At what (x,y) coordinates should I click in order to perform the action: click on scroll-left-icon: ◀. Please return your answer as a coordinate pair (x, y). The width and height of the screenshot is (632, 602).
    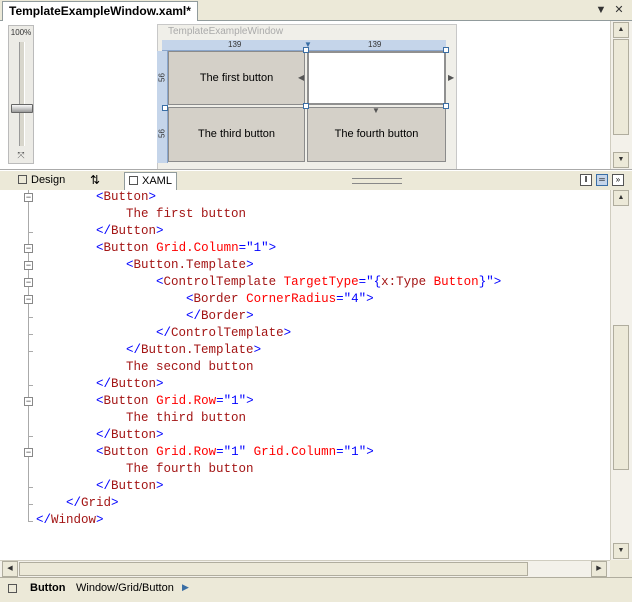
    Looking at the image, I should click on (10, 569).